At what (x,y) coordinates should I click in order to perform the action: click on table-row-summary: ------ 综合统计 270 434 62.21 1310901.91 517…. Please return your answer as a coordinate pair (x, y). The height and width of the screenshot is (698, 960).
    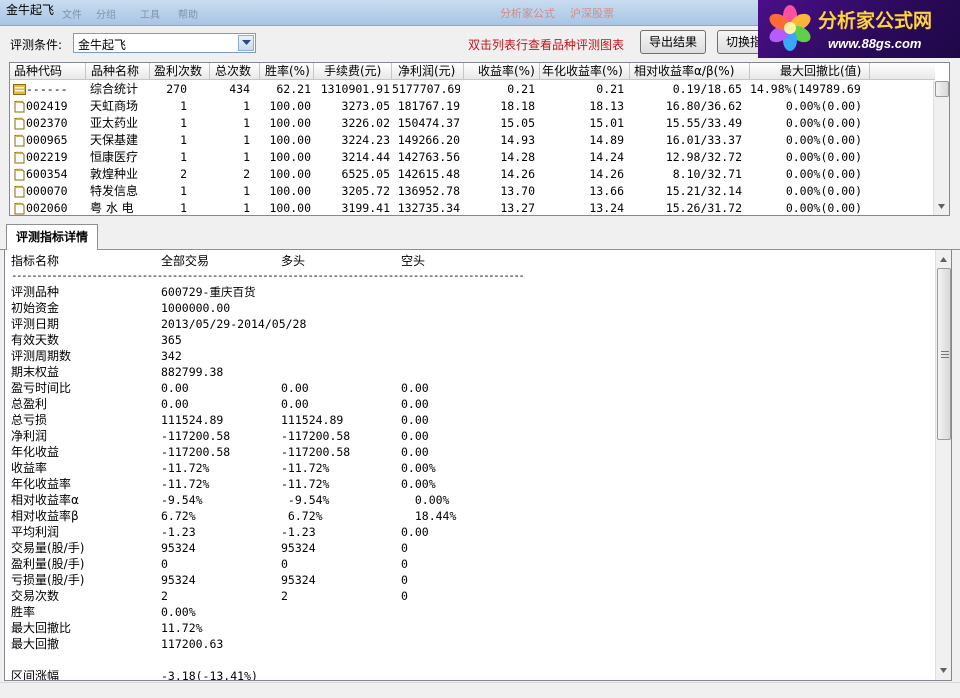
    Looking at the image, I should click on (472, 89).